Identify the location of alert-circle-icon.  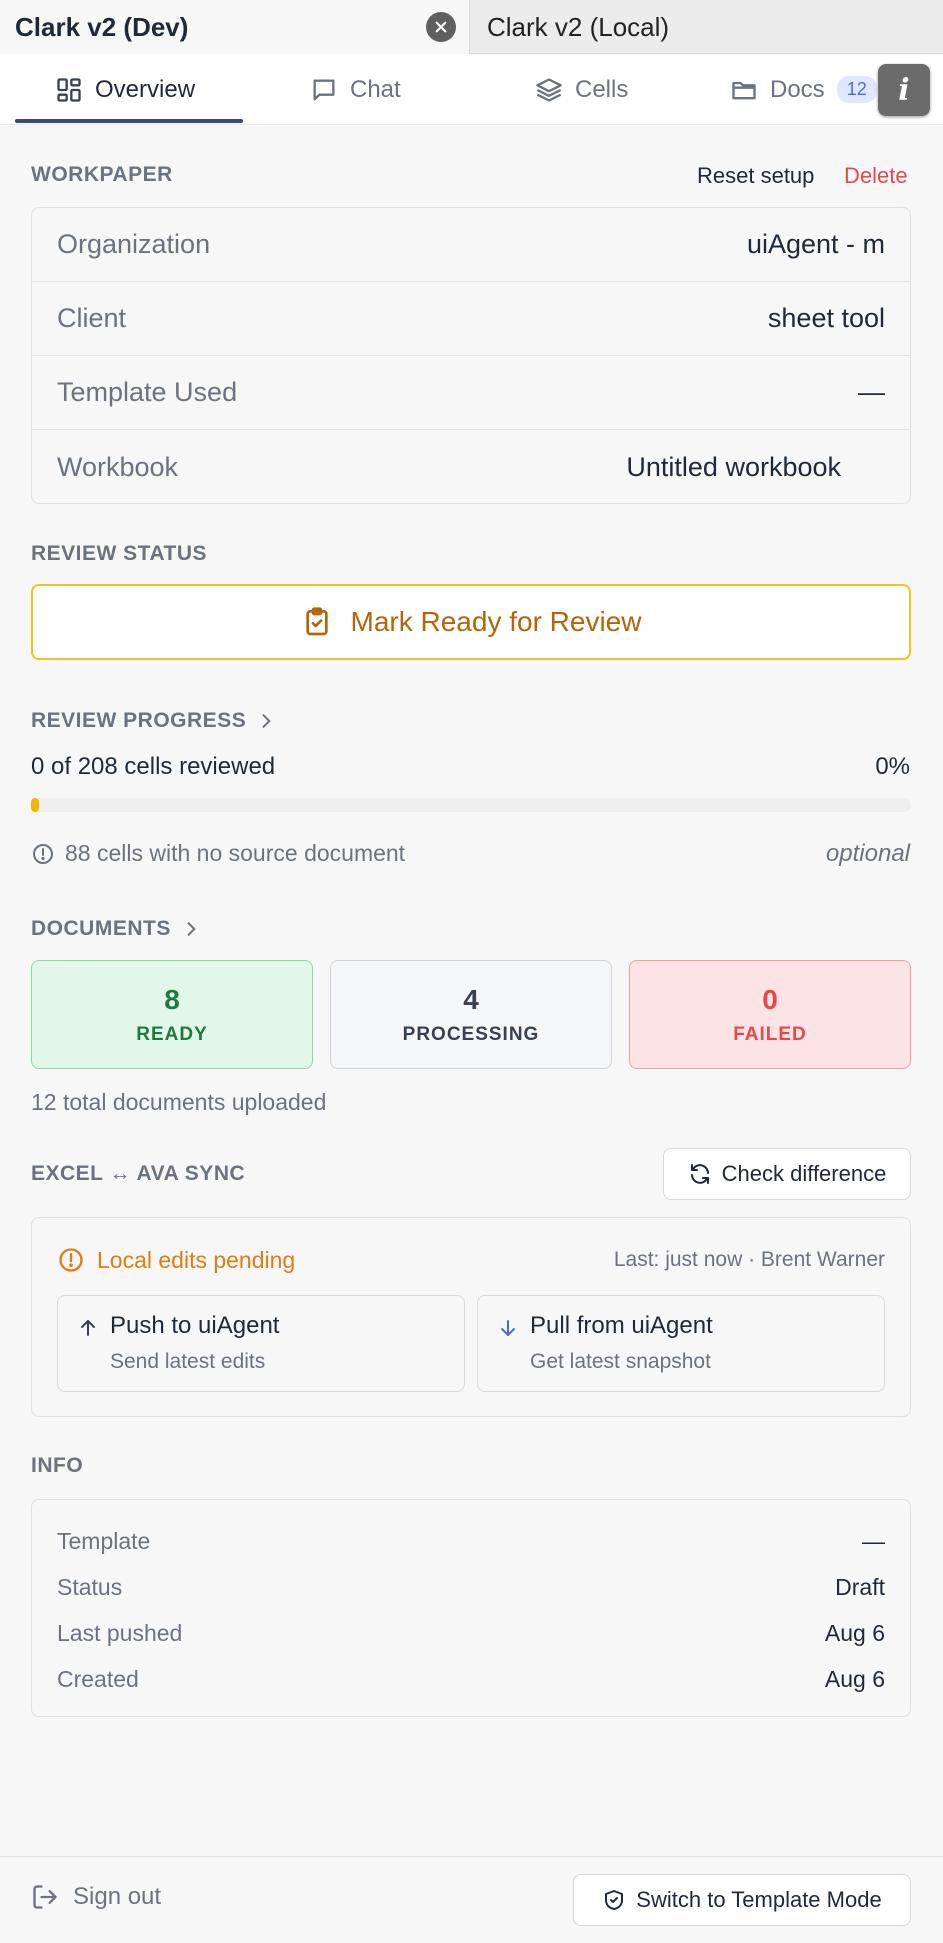
(71, 1260).